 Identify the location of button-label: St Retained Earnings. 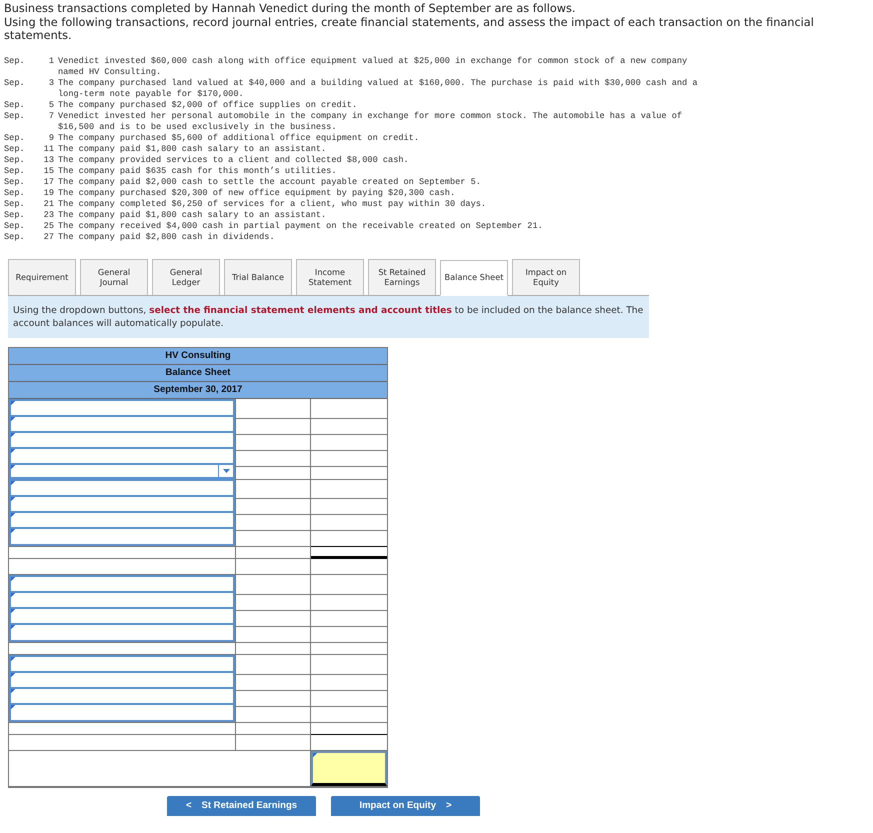
(250, 805).